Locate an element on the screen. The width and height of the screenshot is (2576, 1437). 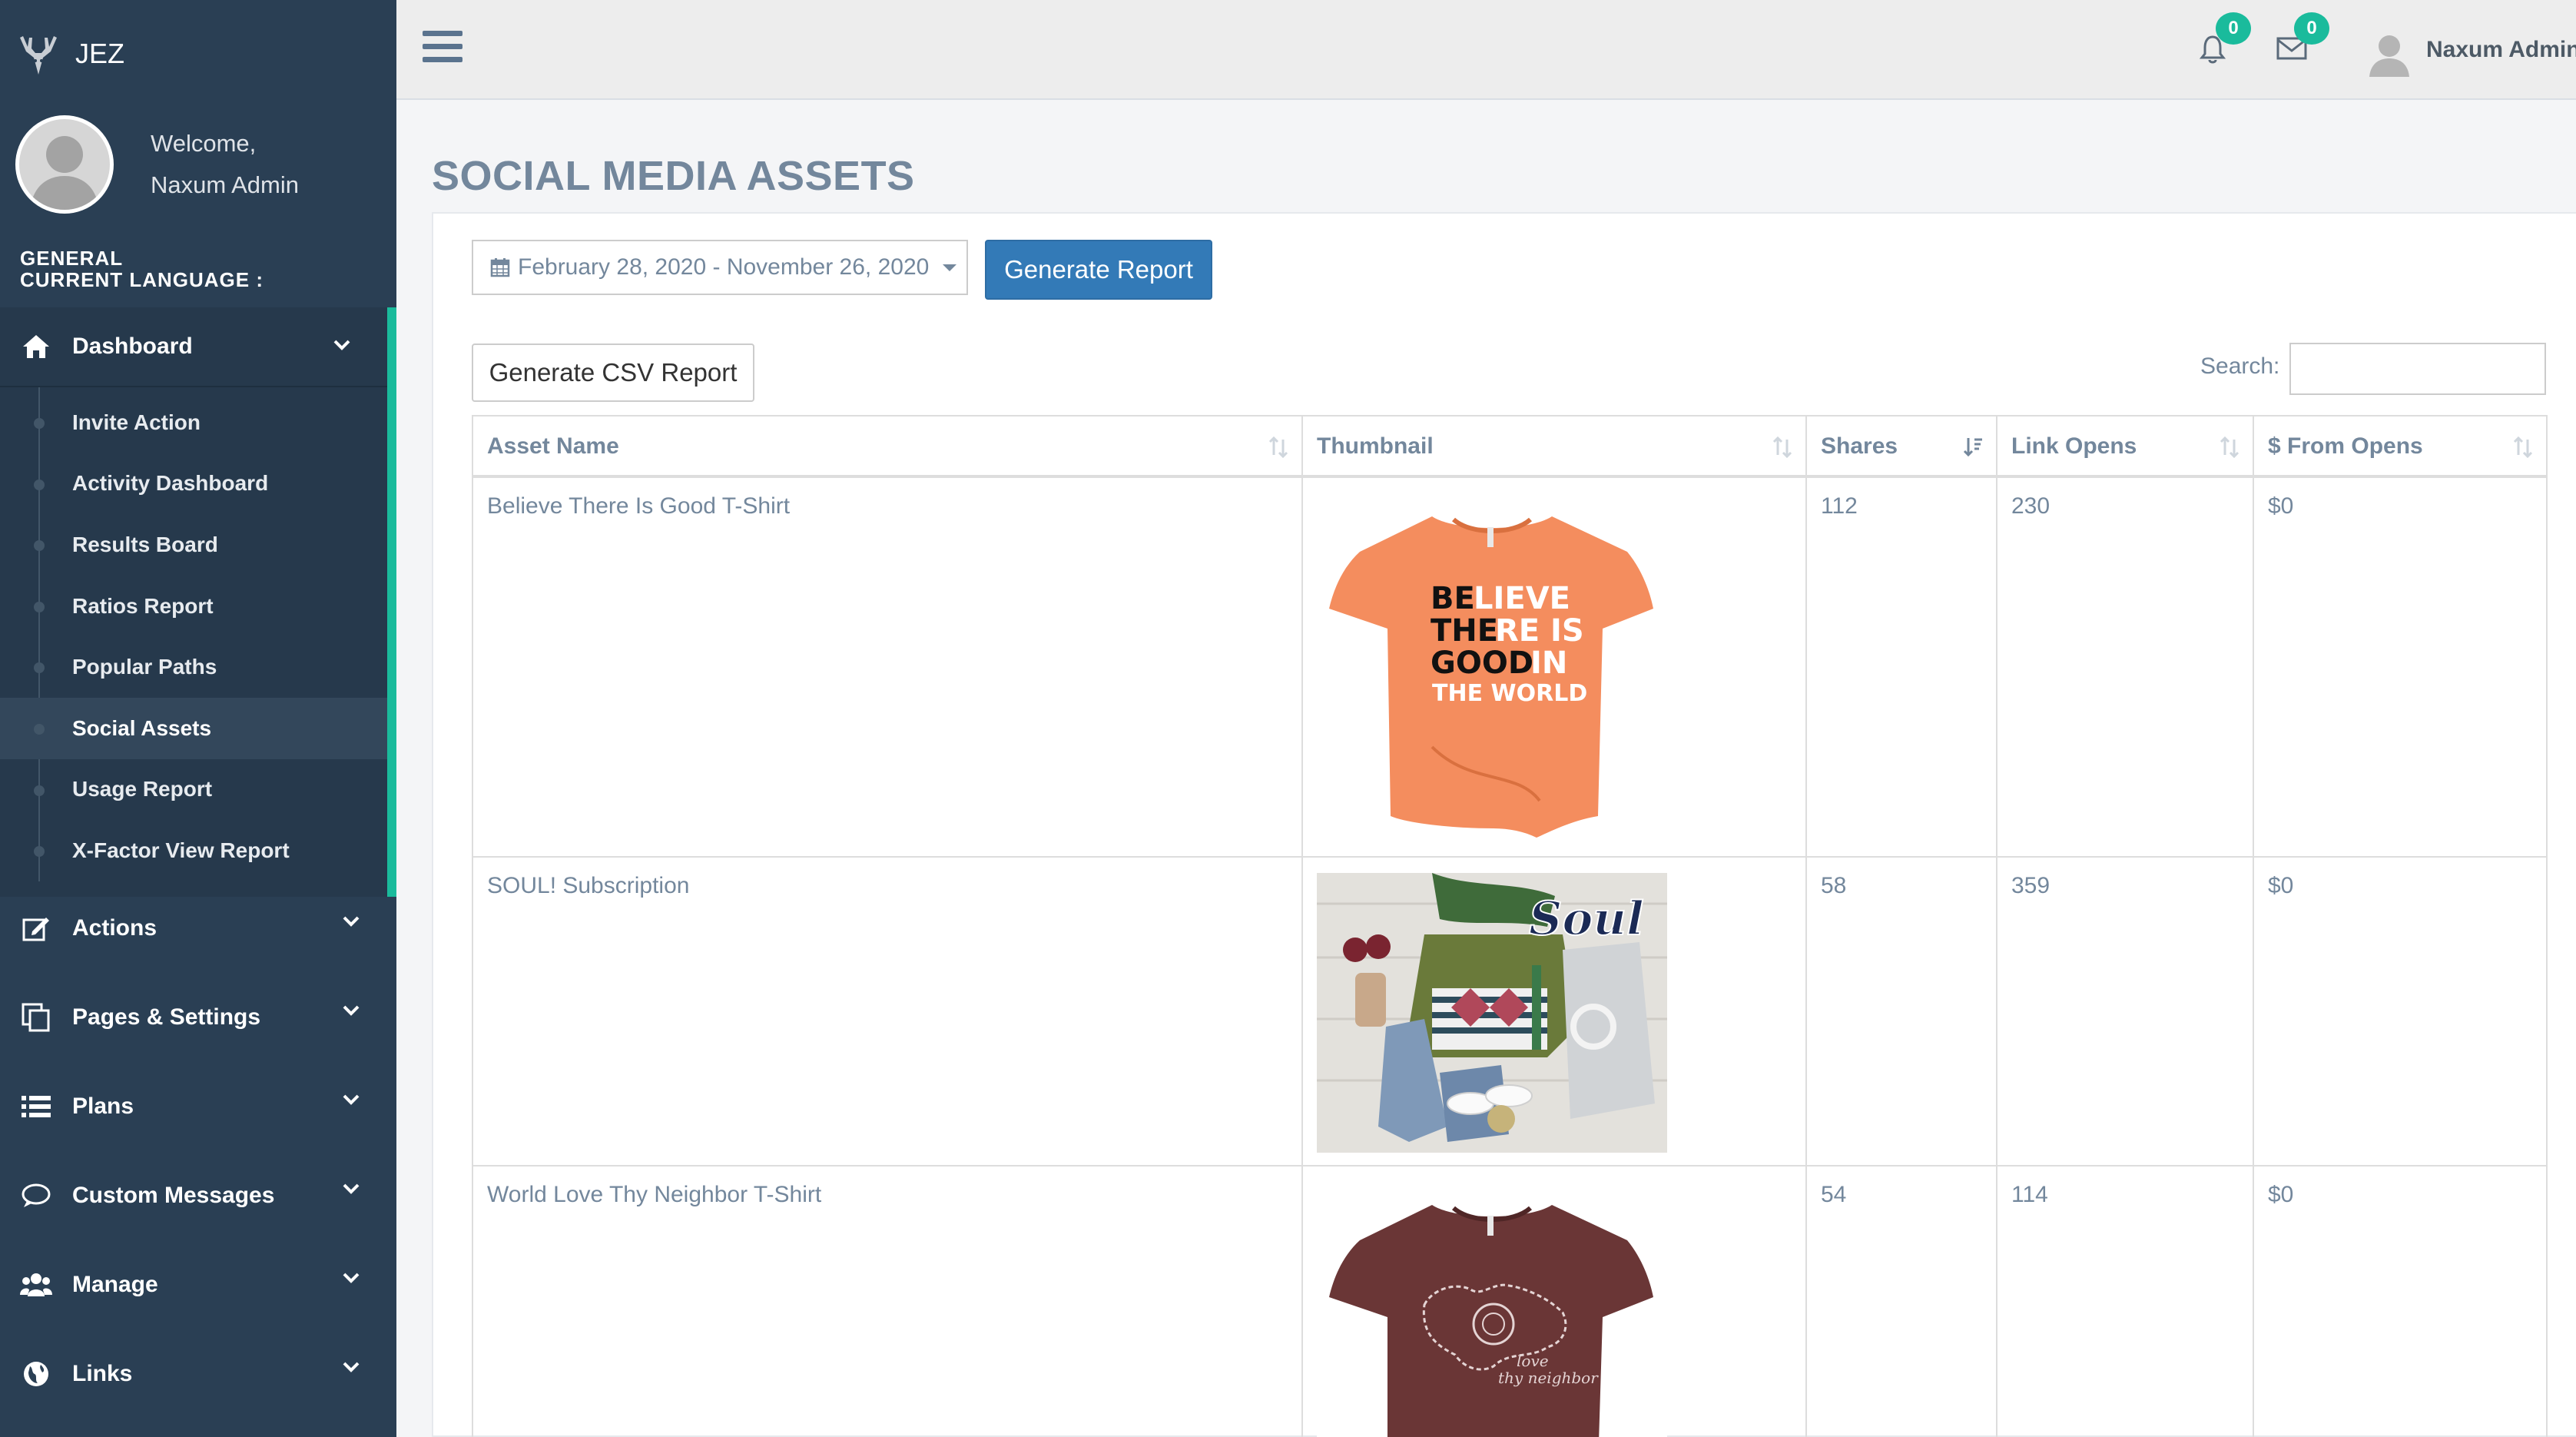
search-input is located at coordinates (2417, 369).